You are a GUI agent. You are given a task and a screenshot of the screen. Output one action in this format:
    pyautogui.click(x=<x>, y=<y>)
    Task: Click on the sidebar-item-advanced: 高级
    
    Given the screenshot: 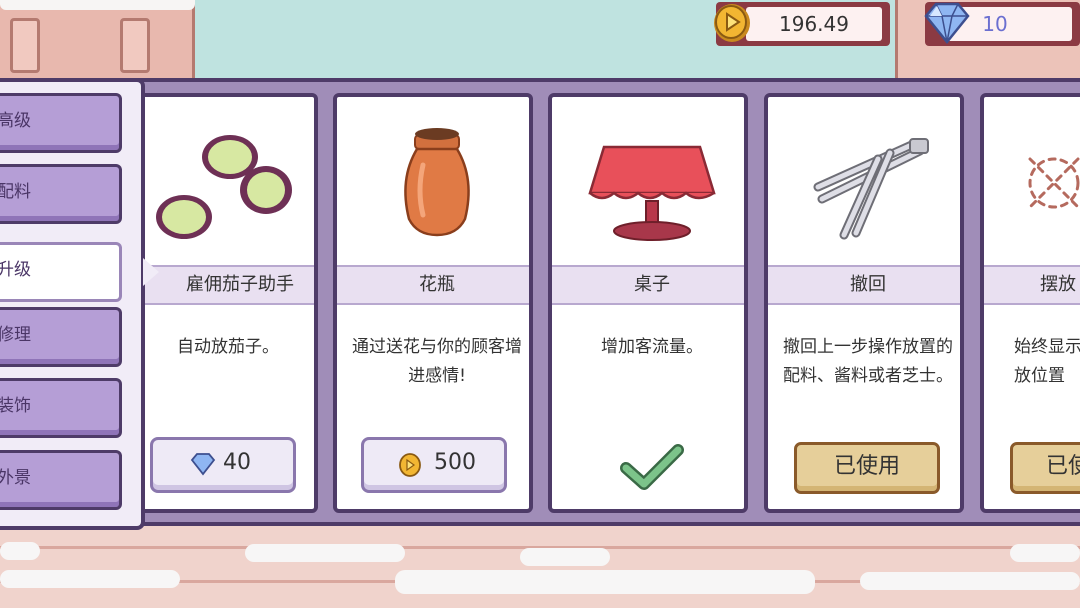 What is the action you would take?
    pyautogui.click(x=61, y=123)
    